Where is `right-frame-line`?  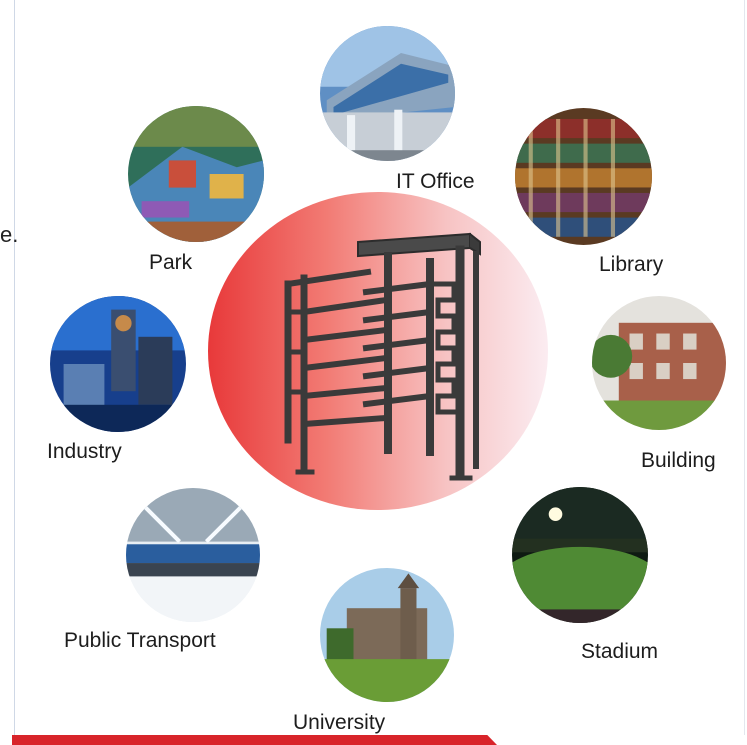 right-frame-line is located at coordinates (744, 367).